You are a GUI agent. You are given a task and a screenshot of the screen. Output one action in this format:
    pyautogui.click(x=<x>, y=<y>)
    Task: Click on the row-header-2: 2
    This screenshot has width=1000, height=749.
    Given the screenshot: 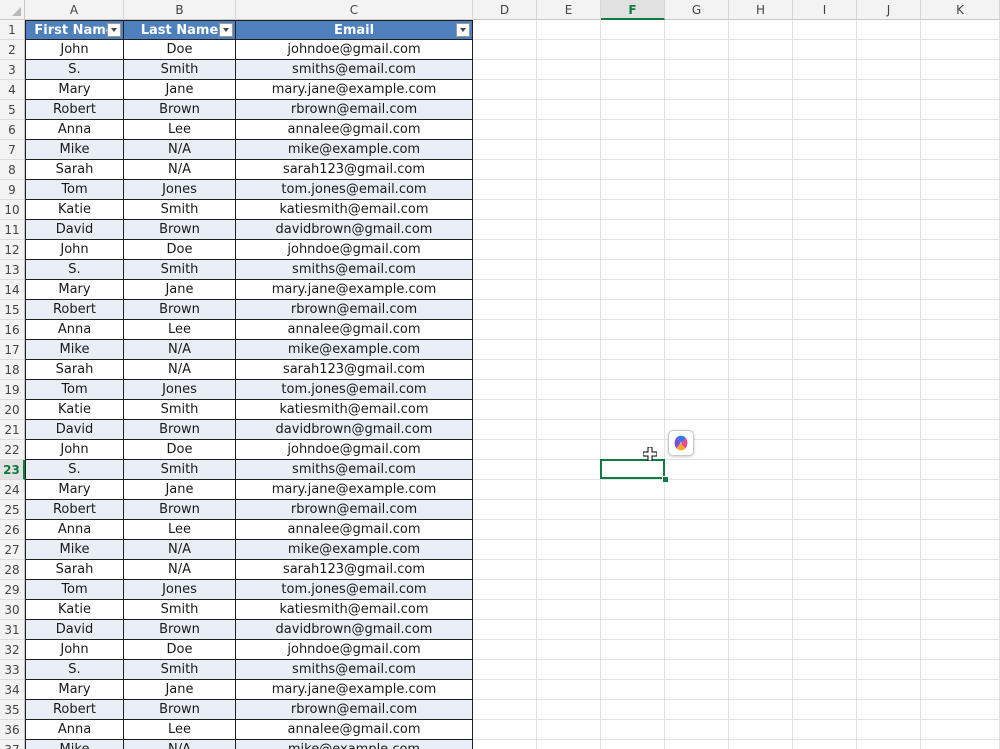 What is the action you would take?
    pyautogui.click(x=12, y=50)
    